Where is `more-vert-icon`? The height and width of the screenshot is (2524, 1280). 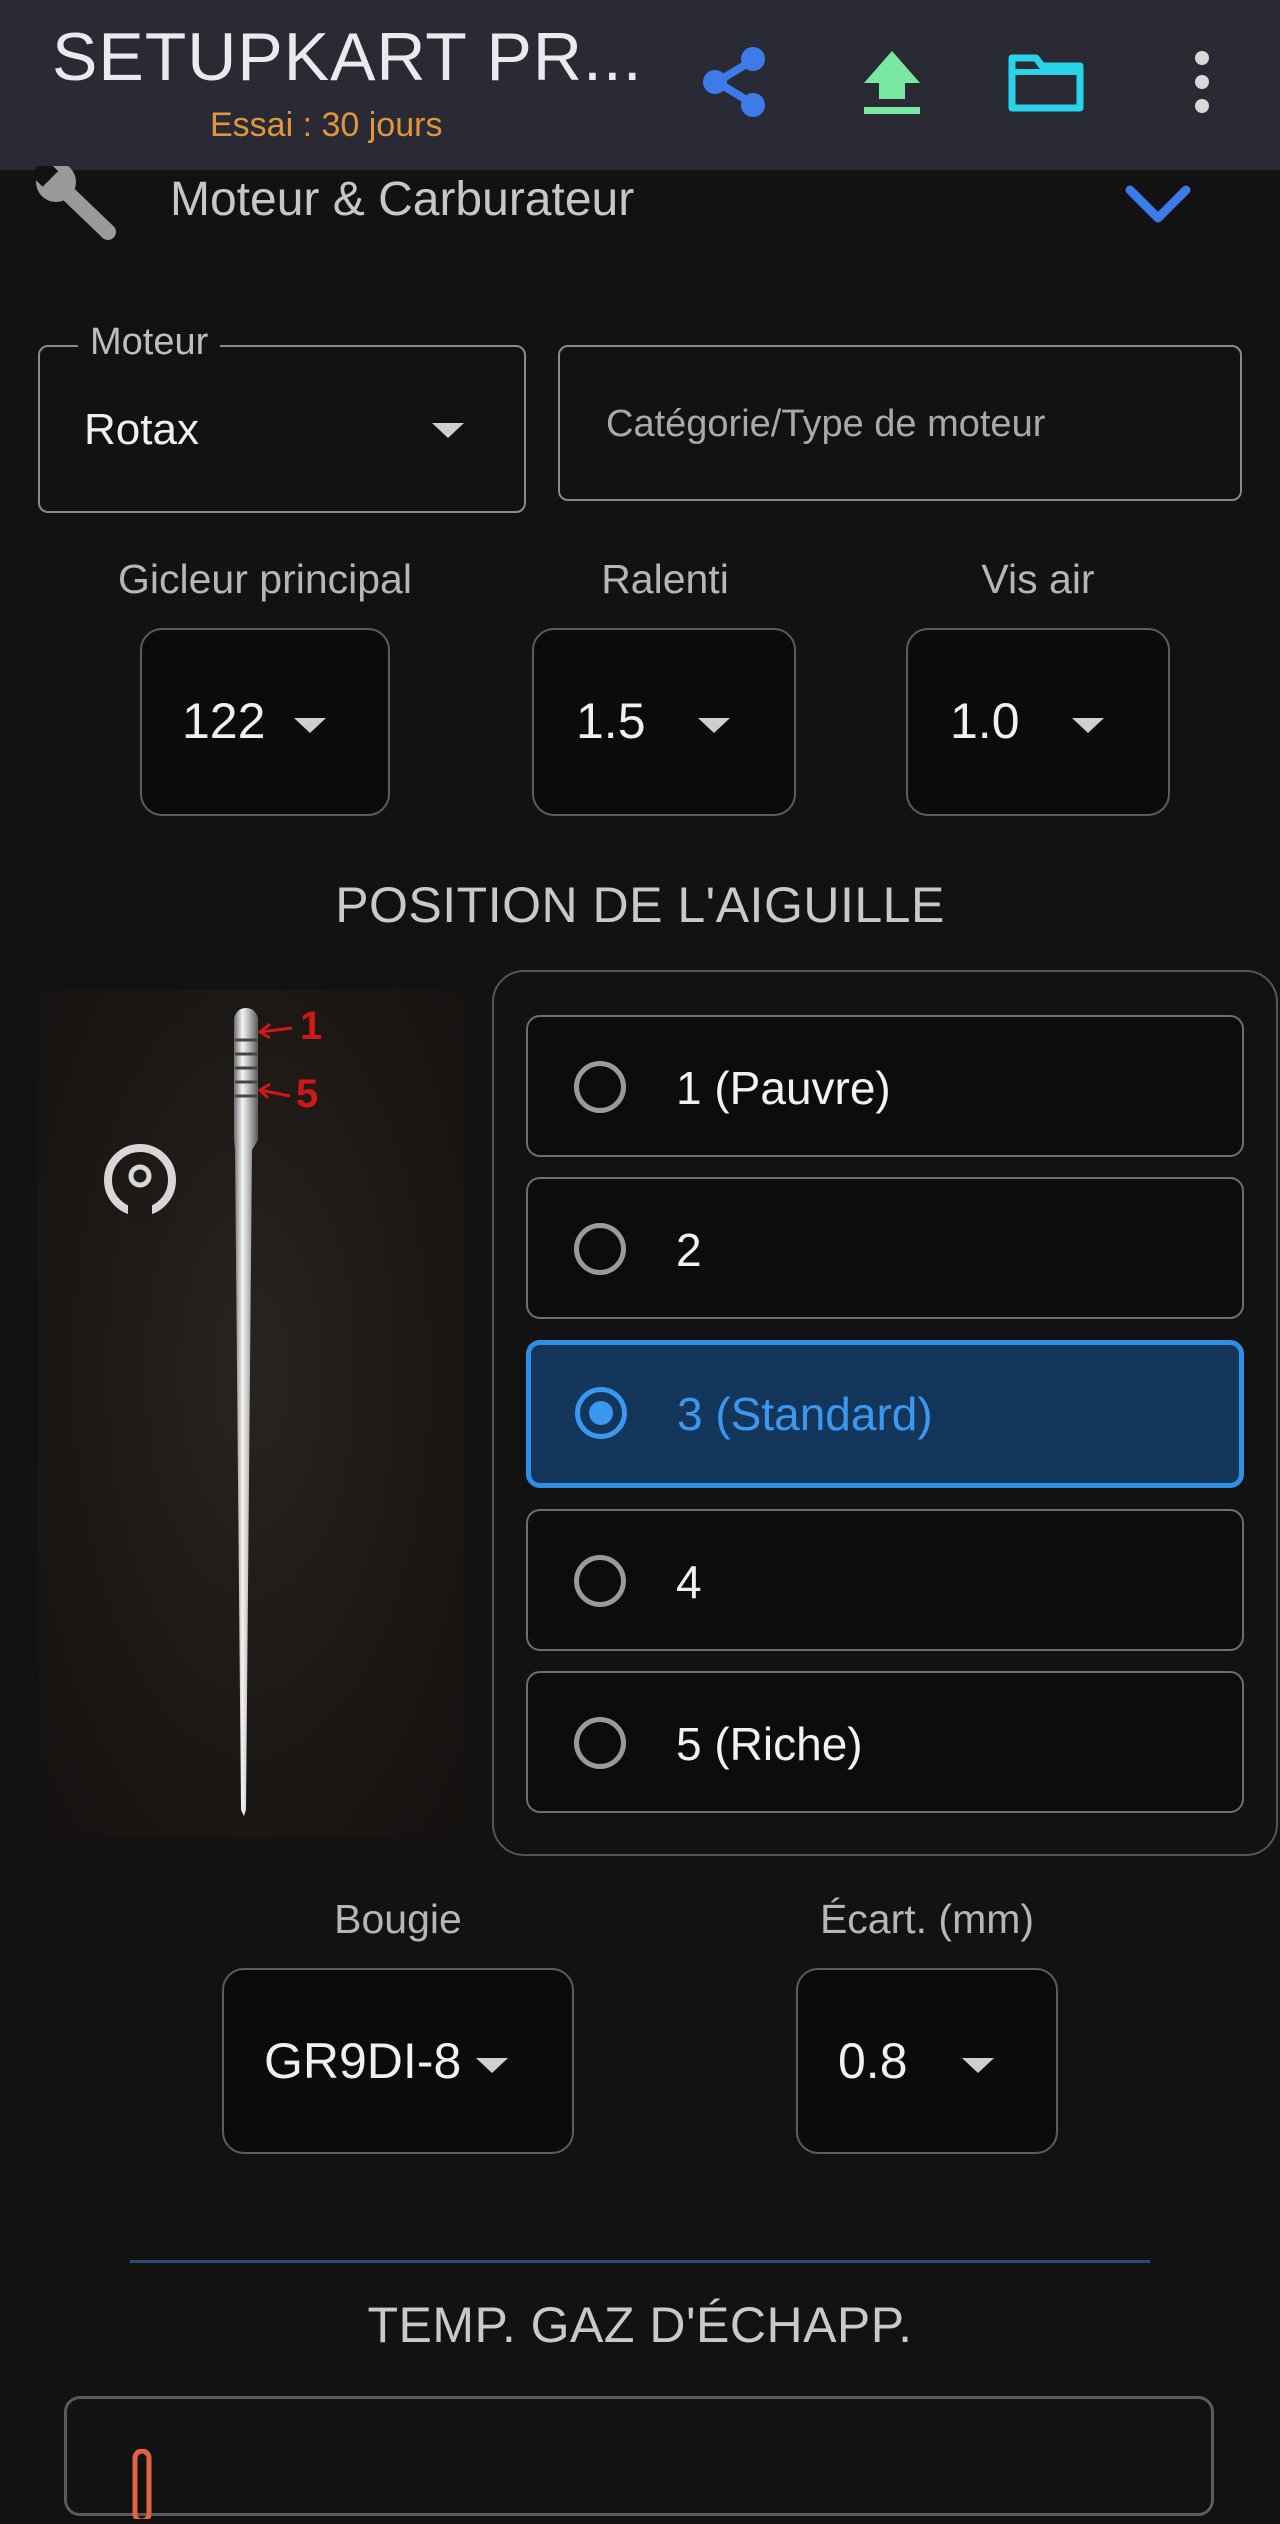 more-vert-icon is located at coordinates (1202, 82).